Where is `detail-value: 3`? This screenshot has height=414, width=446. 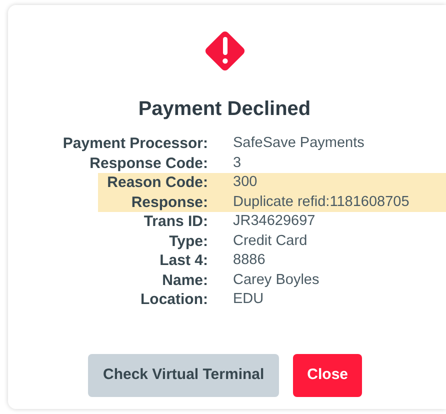
detail-value: 3 is located at coordinates (237, 163).